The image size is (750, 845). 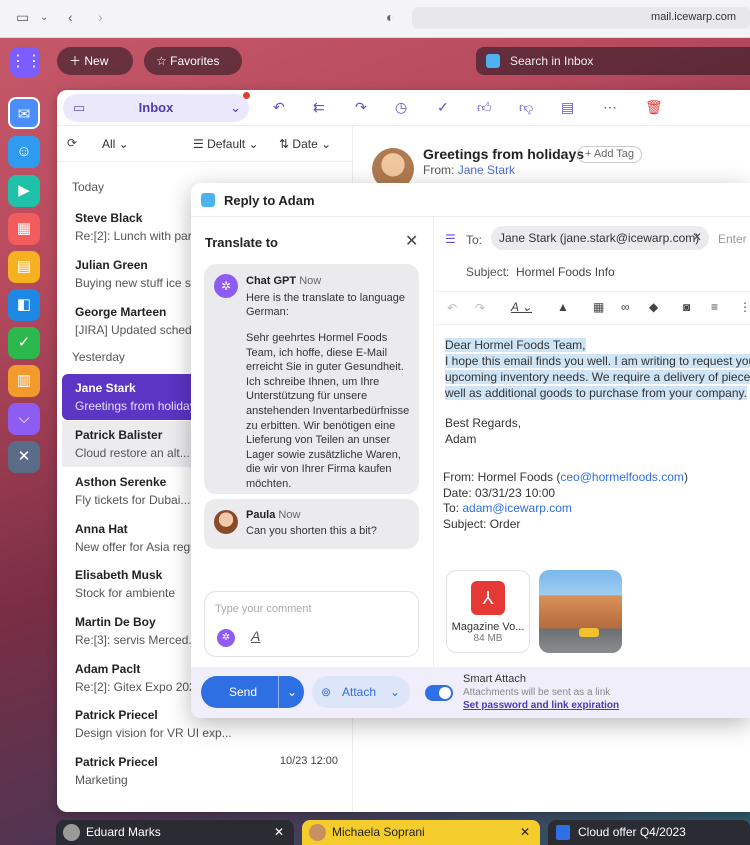 What do you see at coordinates (567, 107) in the screenshot?
I see `print-icon: ▤` at bounding box center [567, 107].